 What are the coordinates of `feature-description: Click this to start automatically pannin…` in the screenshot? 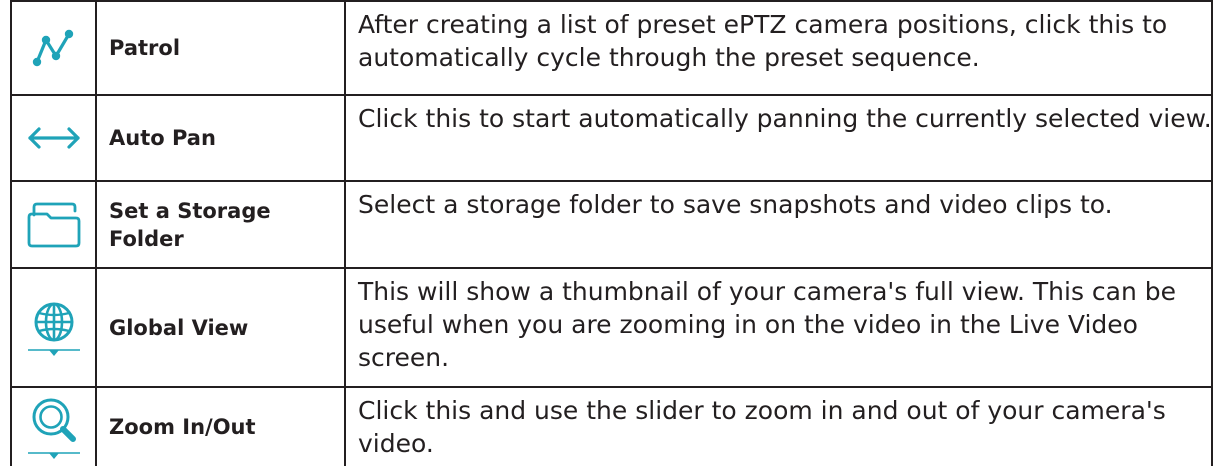 It's located at (785, 118).